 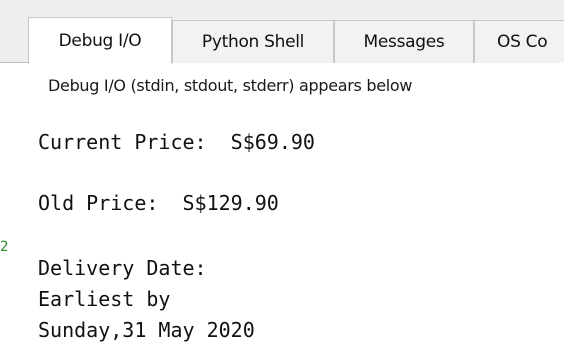 What do you see at coordinates (176, 142) in the screenshot?
I see `output-line: Current Price: S$69.90` at bounding box center [176, 142].